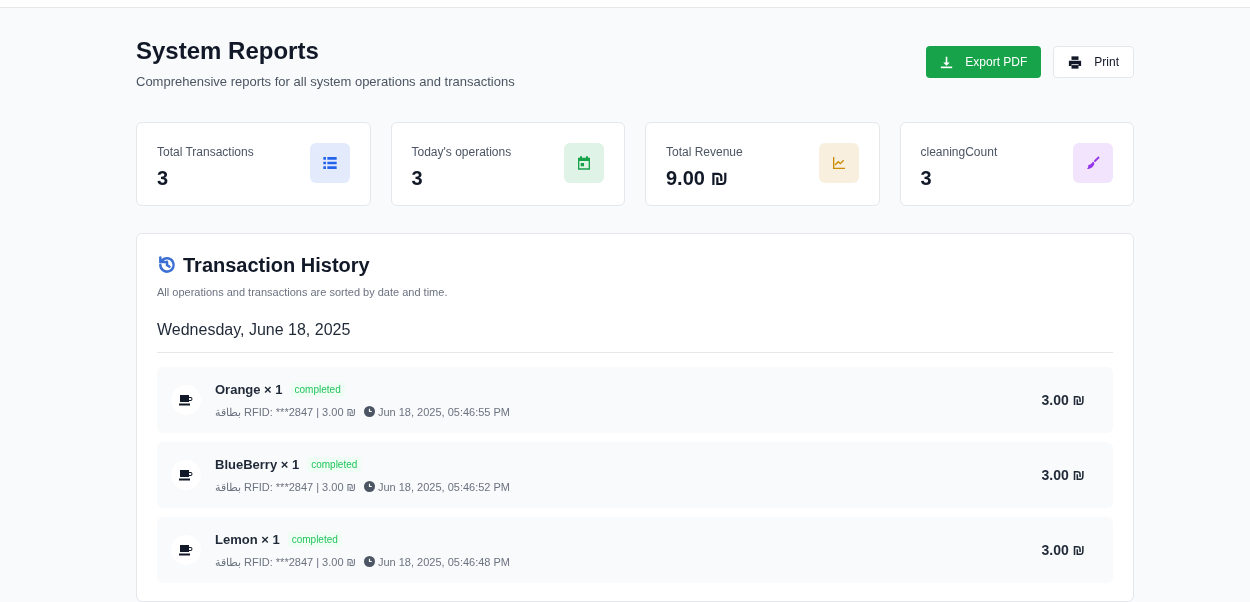 The width and height of the screenshot is (1250, 602). What do you see at coordinates (257, 465) in the screenshot?
I see `product-name: BlueBerry × 1` at bounding box center [257, 465].